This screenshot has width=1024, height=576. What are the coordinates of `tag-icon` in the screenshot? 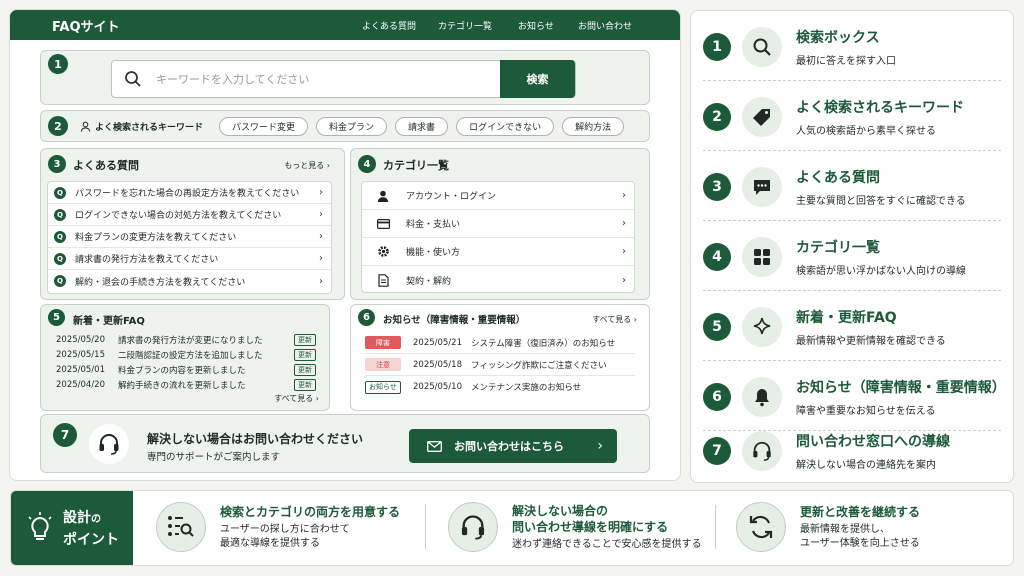 It's located at (762, 116).